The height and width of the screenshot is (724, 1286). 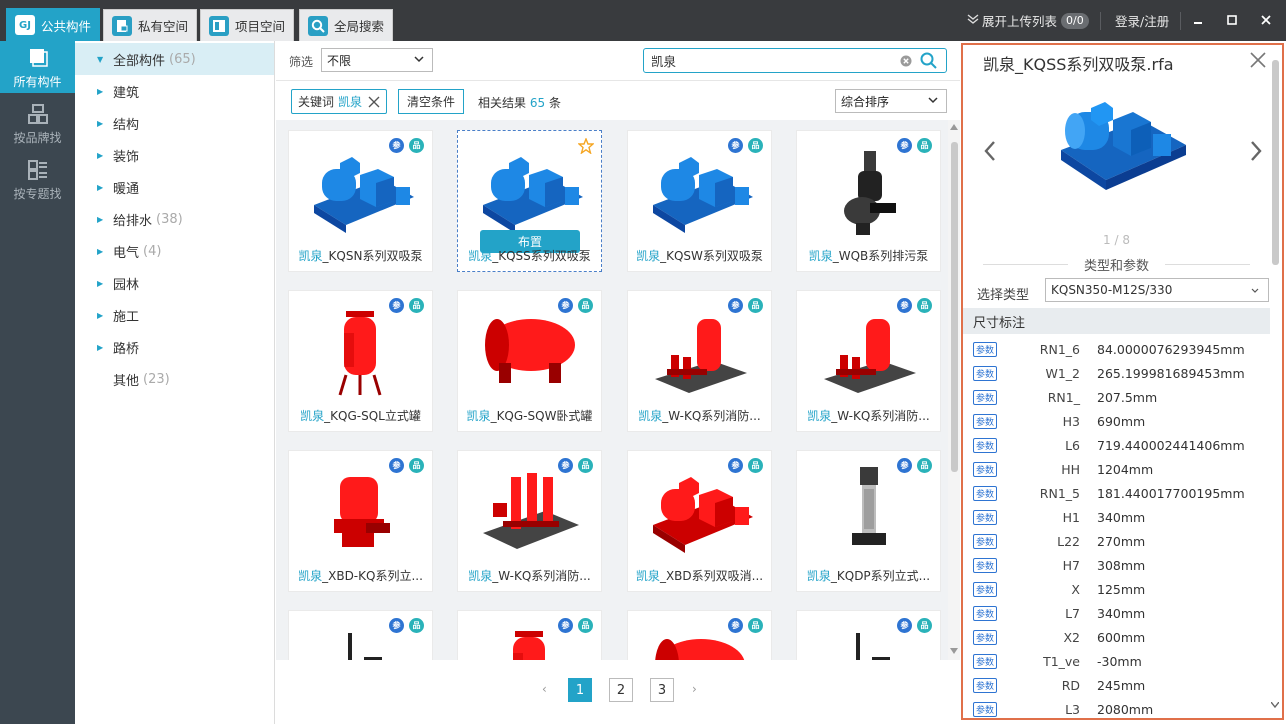 I want to click on component-card: 参 品 凯泉_KQG-SQL立式罐, so click(x=360, y=361).